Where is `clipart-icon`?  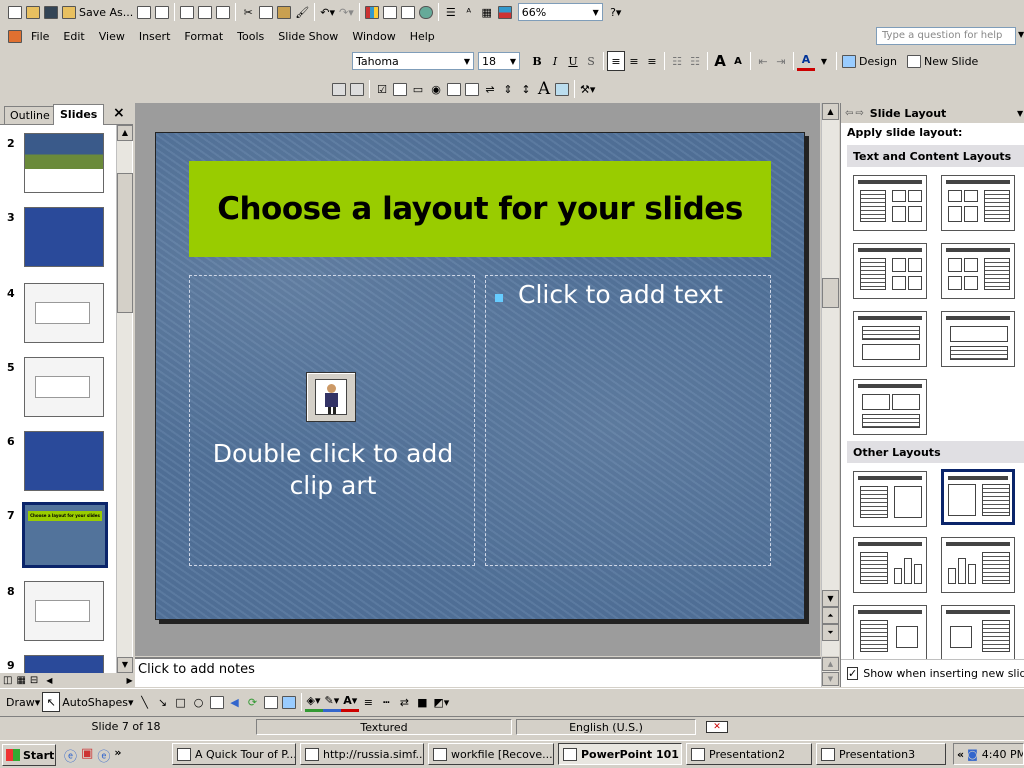 clipart-icon is located at coordinates (331, 397).